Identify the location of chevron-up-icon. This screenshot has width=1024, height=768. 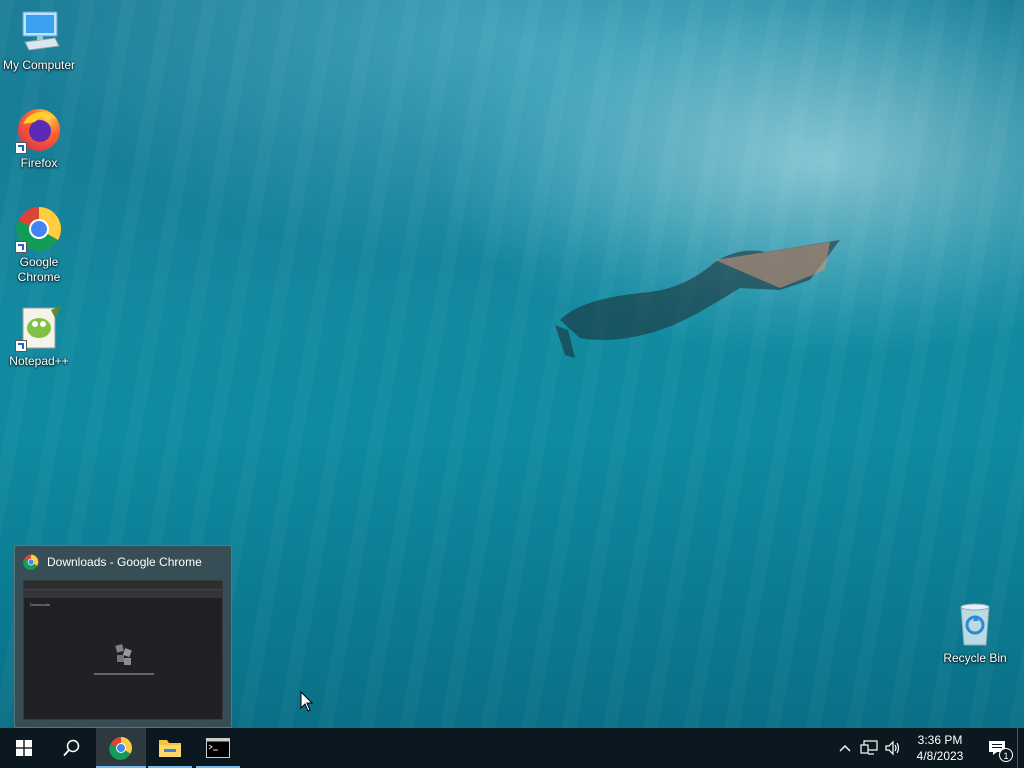
(845, 748).